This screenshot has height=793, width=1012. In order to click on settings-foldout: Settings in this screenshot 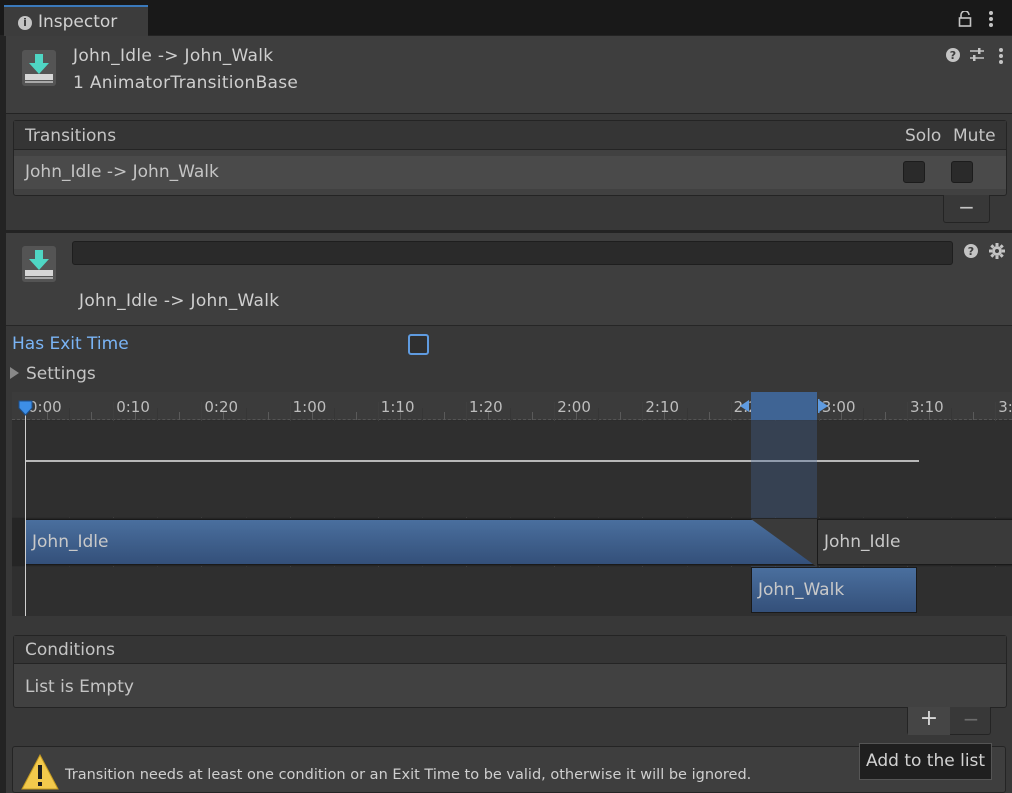, I will do `click(53, 374)`.